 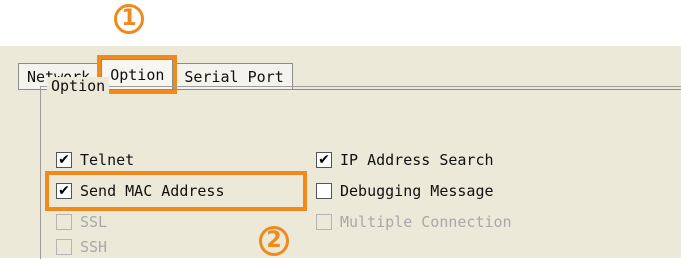 What do you see at coordinates (417, 191) in the screenshot?
I see `debugging-message-label: Debugging Message` at bounding box center [417, 191].